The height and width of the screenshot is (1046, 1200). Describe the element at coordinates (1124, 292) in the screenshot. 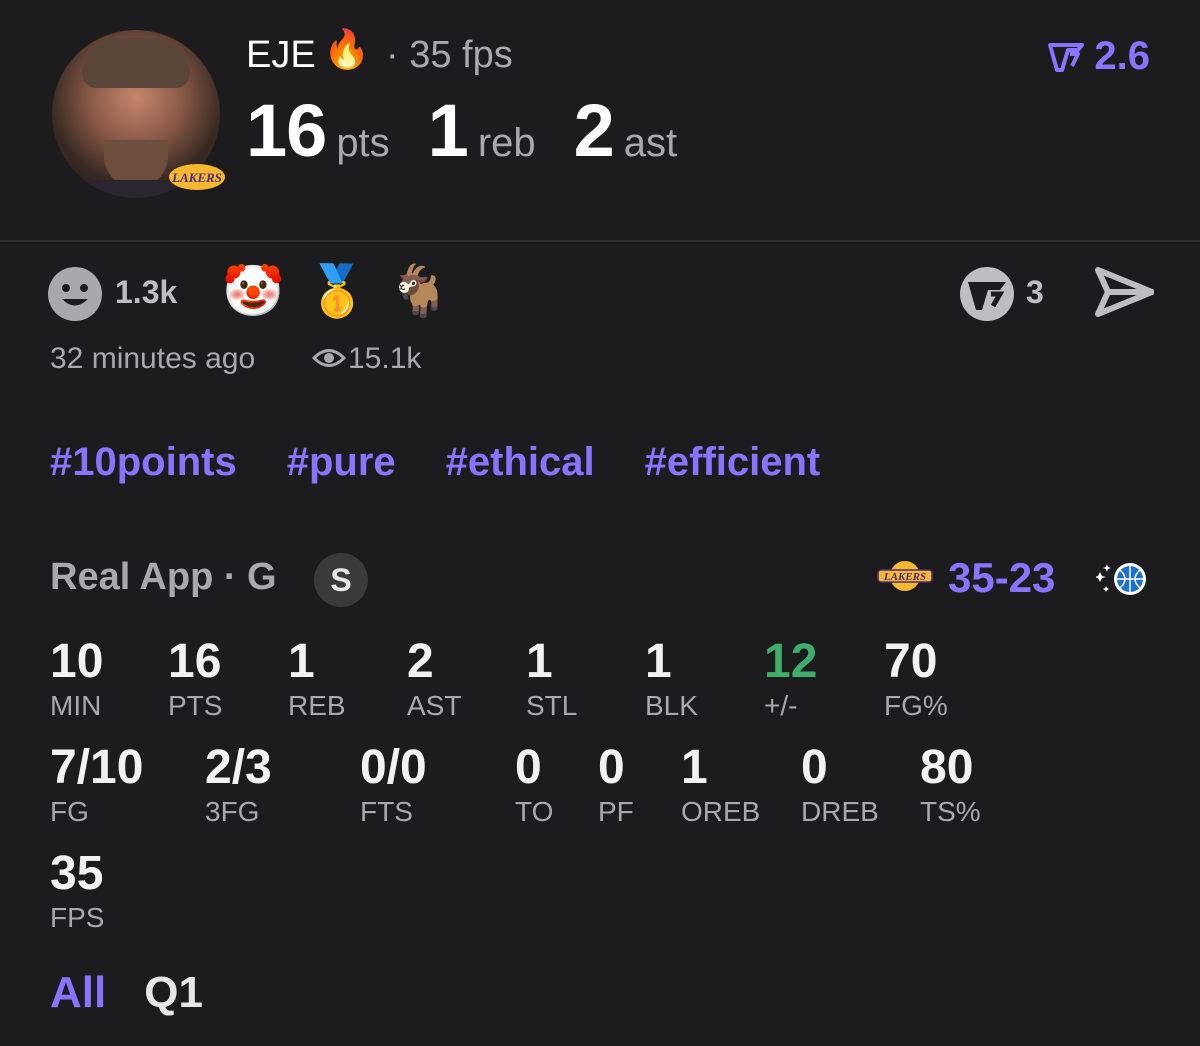

I see `send-icon` at that location.